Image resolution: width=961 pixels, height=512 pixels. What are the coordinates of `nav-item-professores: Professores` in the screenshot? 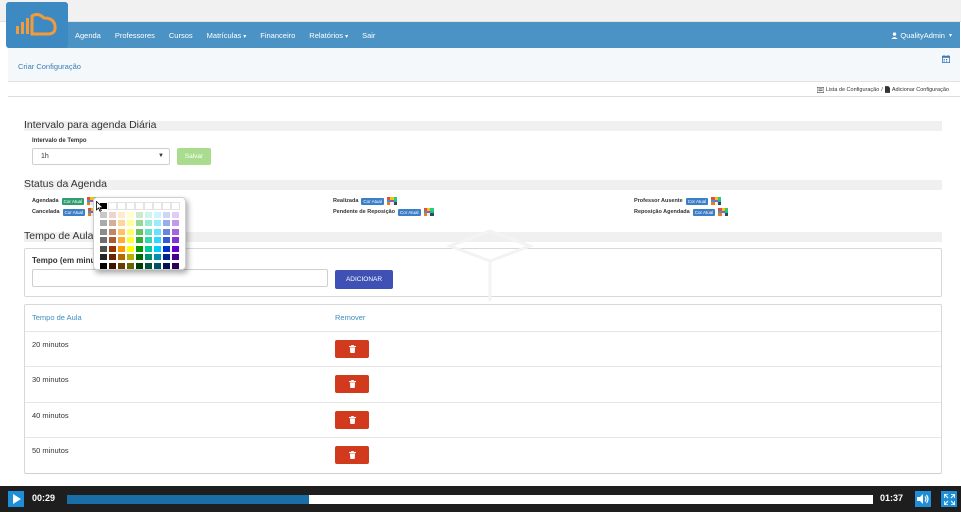 It's located at (135, 35).